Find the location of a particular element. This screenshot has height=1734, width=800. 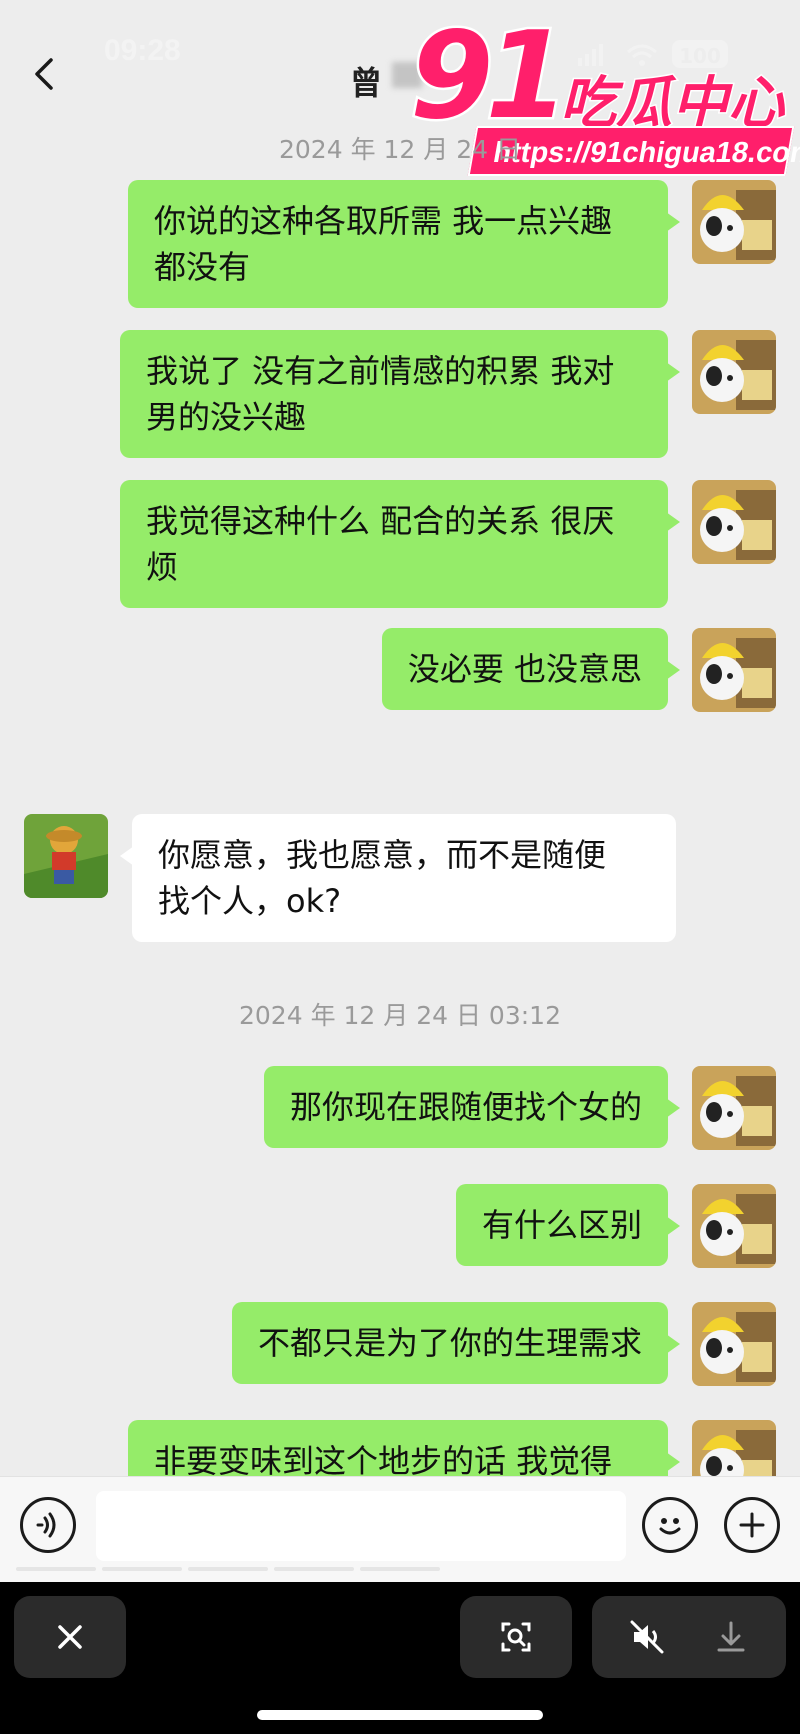

emoji-button is located at coordinates (670, 1525).